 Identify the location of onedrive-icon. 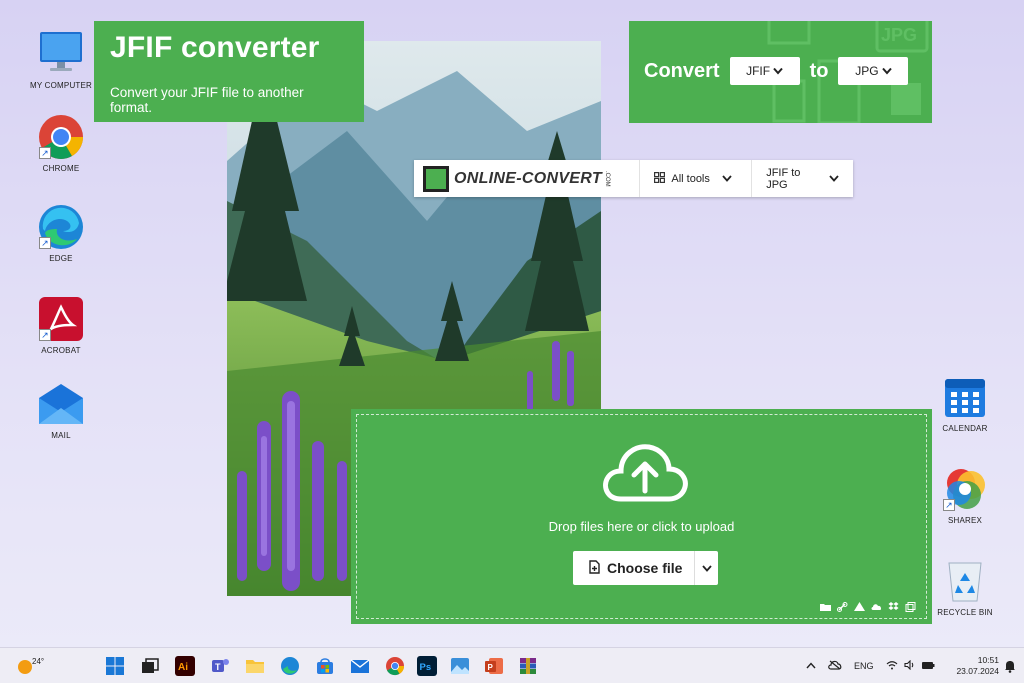
(876, 604).